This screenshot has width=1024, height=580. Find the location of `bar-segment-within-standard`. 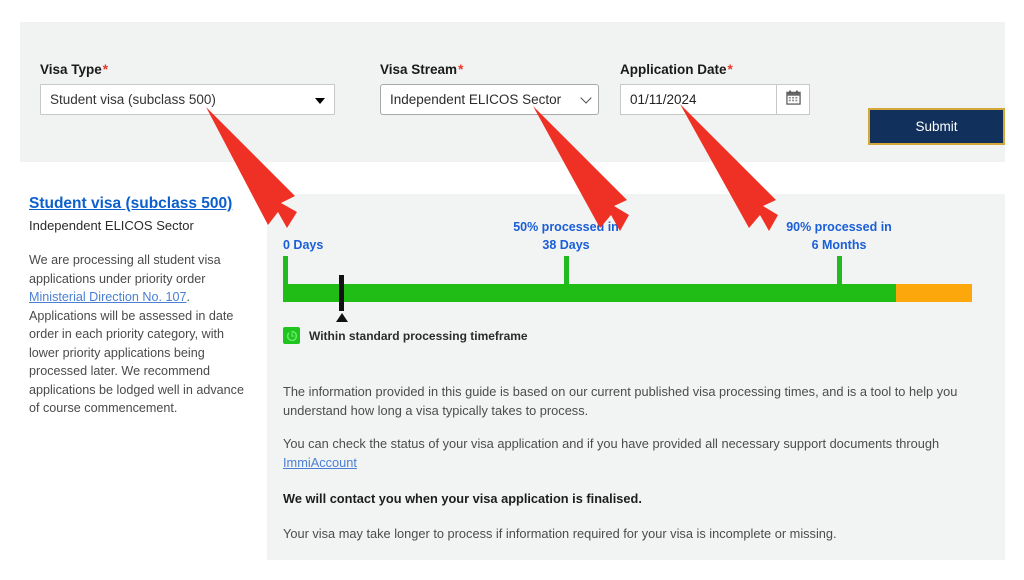

bar-segment-within-standard is located at coordinates (589, 293).